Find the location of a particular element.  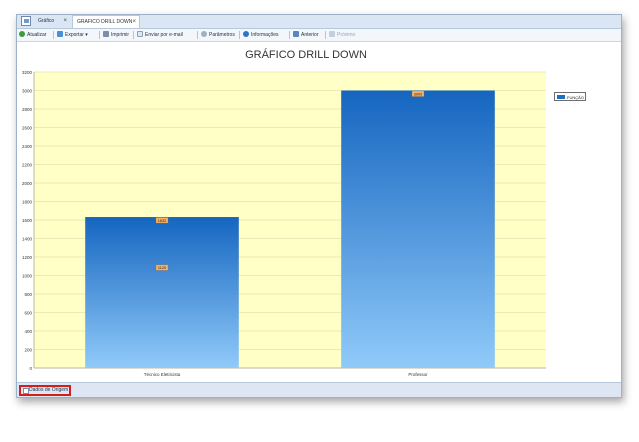

print-label: Imprimir is located at coordinates (120, 35).